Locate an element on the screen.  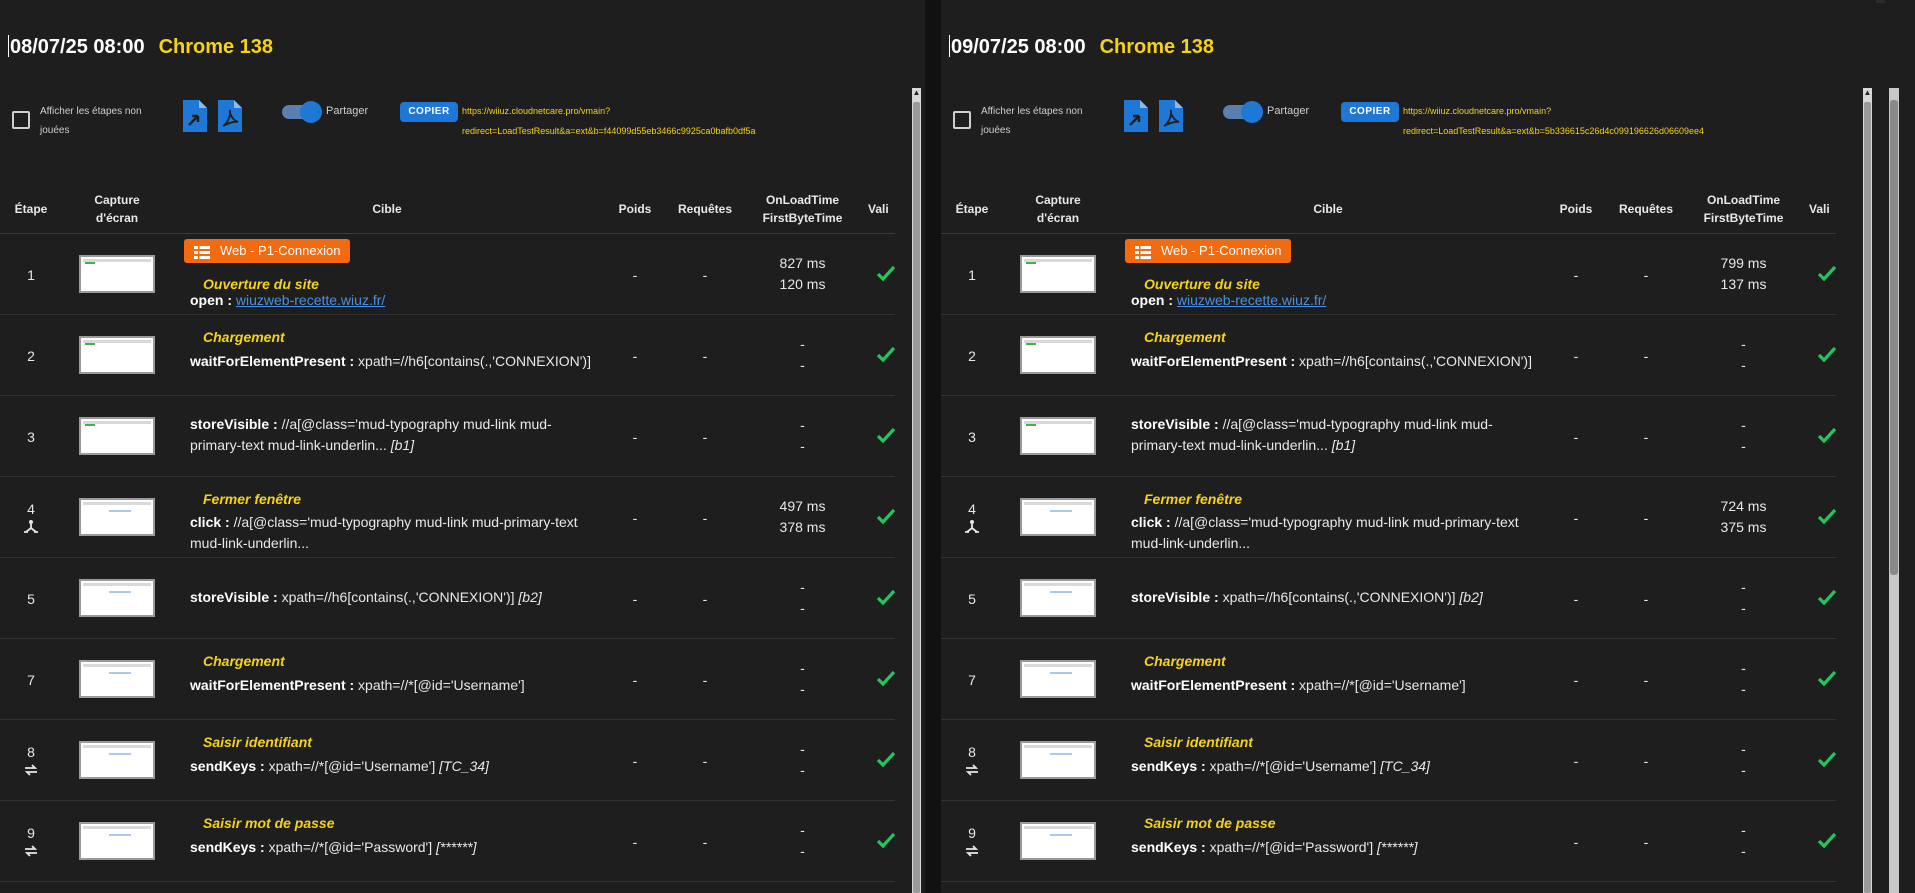
onload-time: 497 ms is located at coordinates (802, 506).